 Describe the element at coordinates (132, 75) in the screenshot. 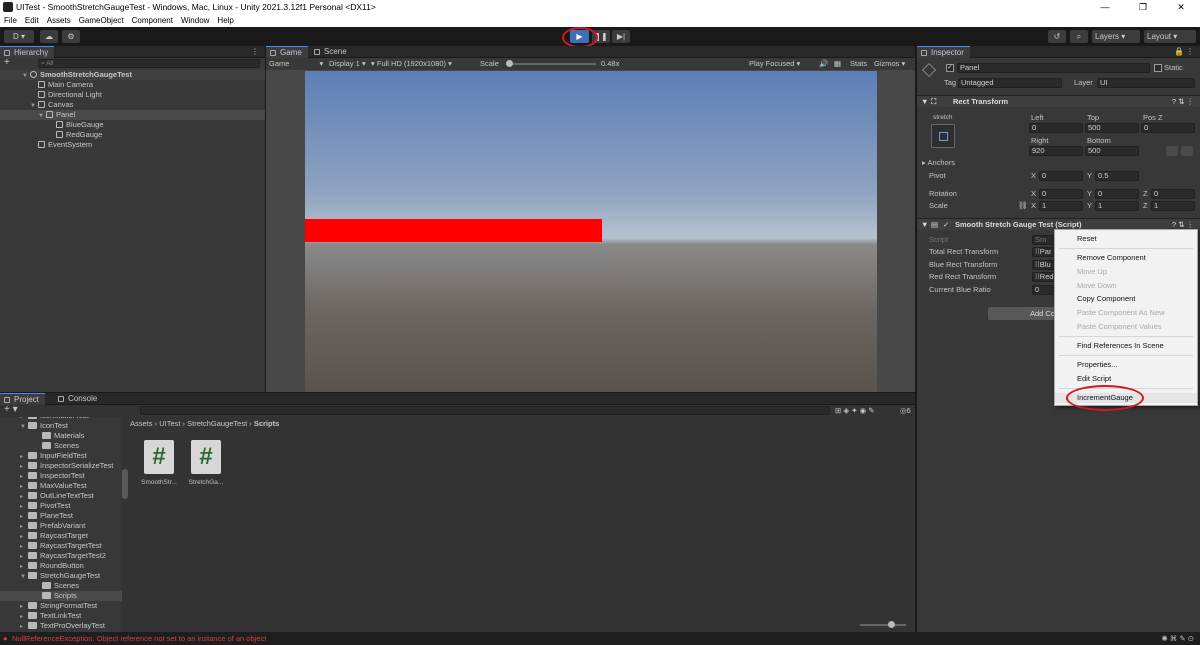

I see `hierarchy-scene-row: ▼ SmoothStretchGaugeTest` at that location.